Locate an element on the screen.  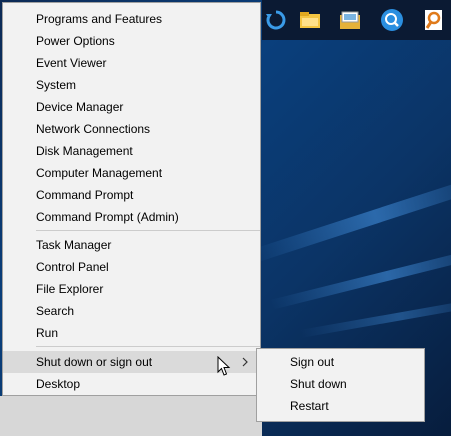
shutdown-submenu: Sign out Shut down Restart is located at coordinates (340, 385).